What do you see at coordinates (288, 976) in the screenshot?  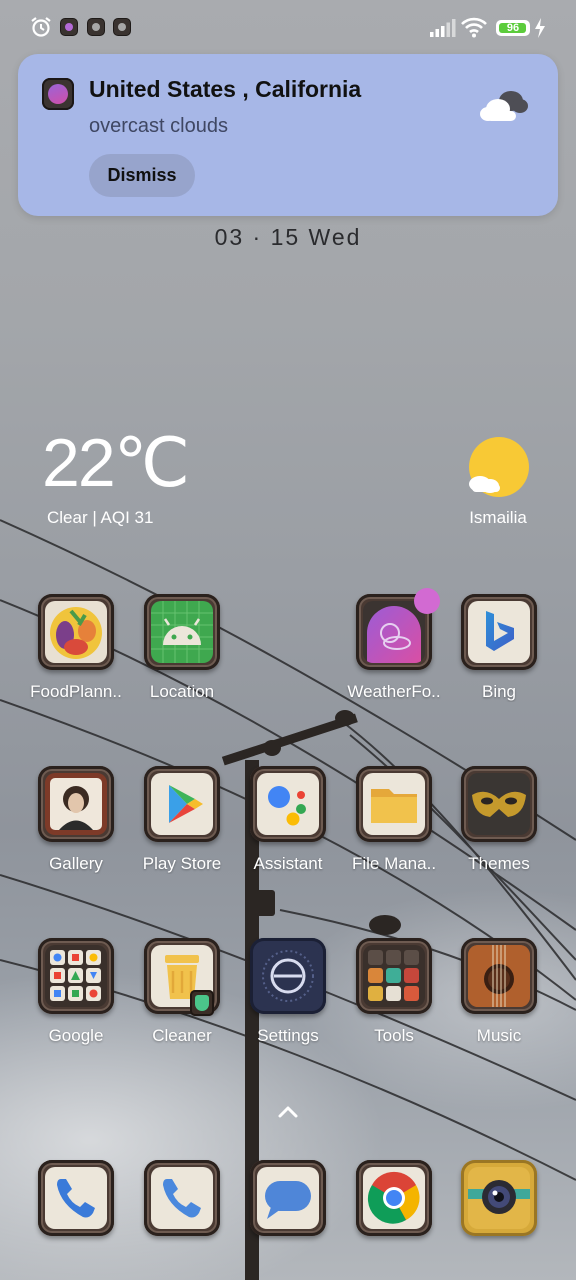 I see `settings-icon` at bounding box center [288, 976].